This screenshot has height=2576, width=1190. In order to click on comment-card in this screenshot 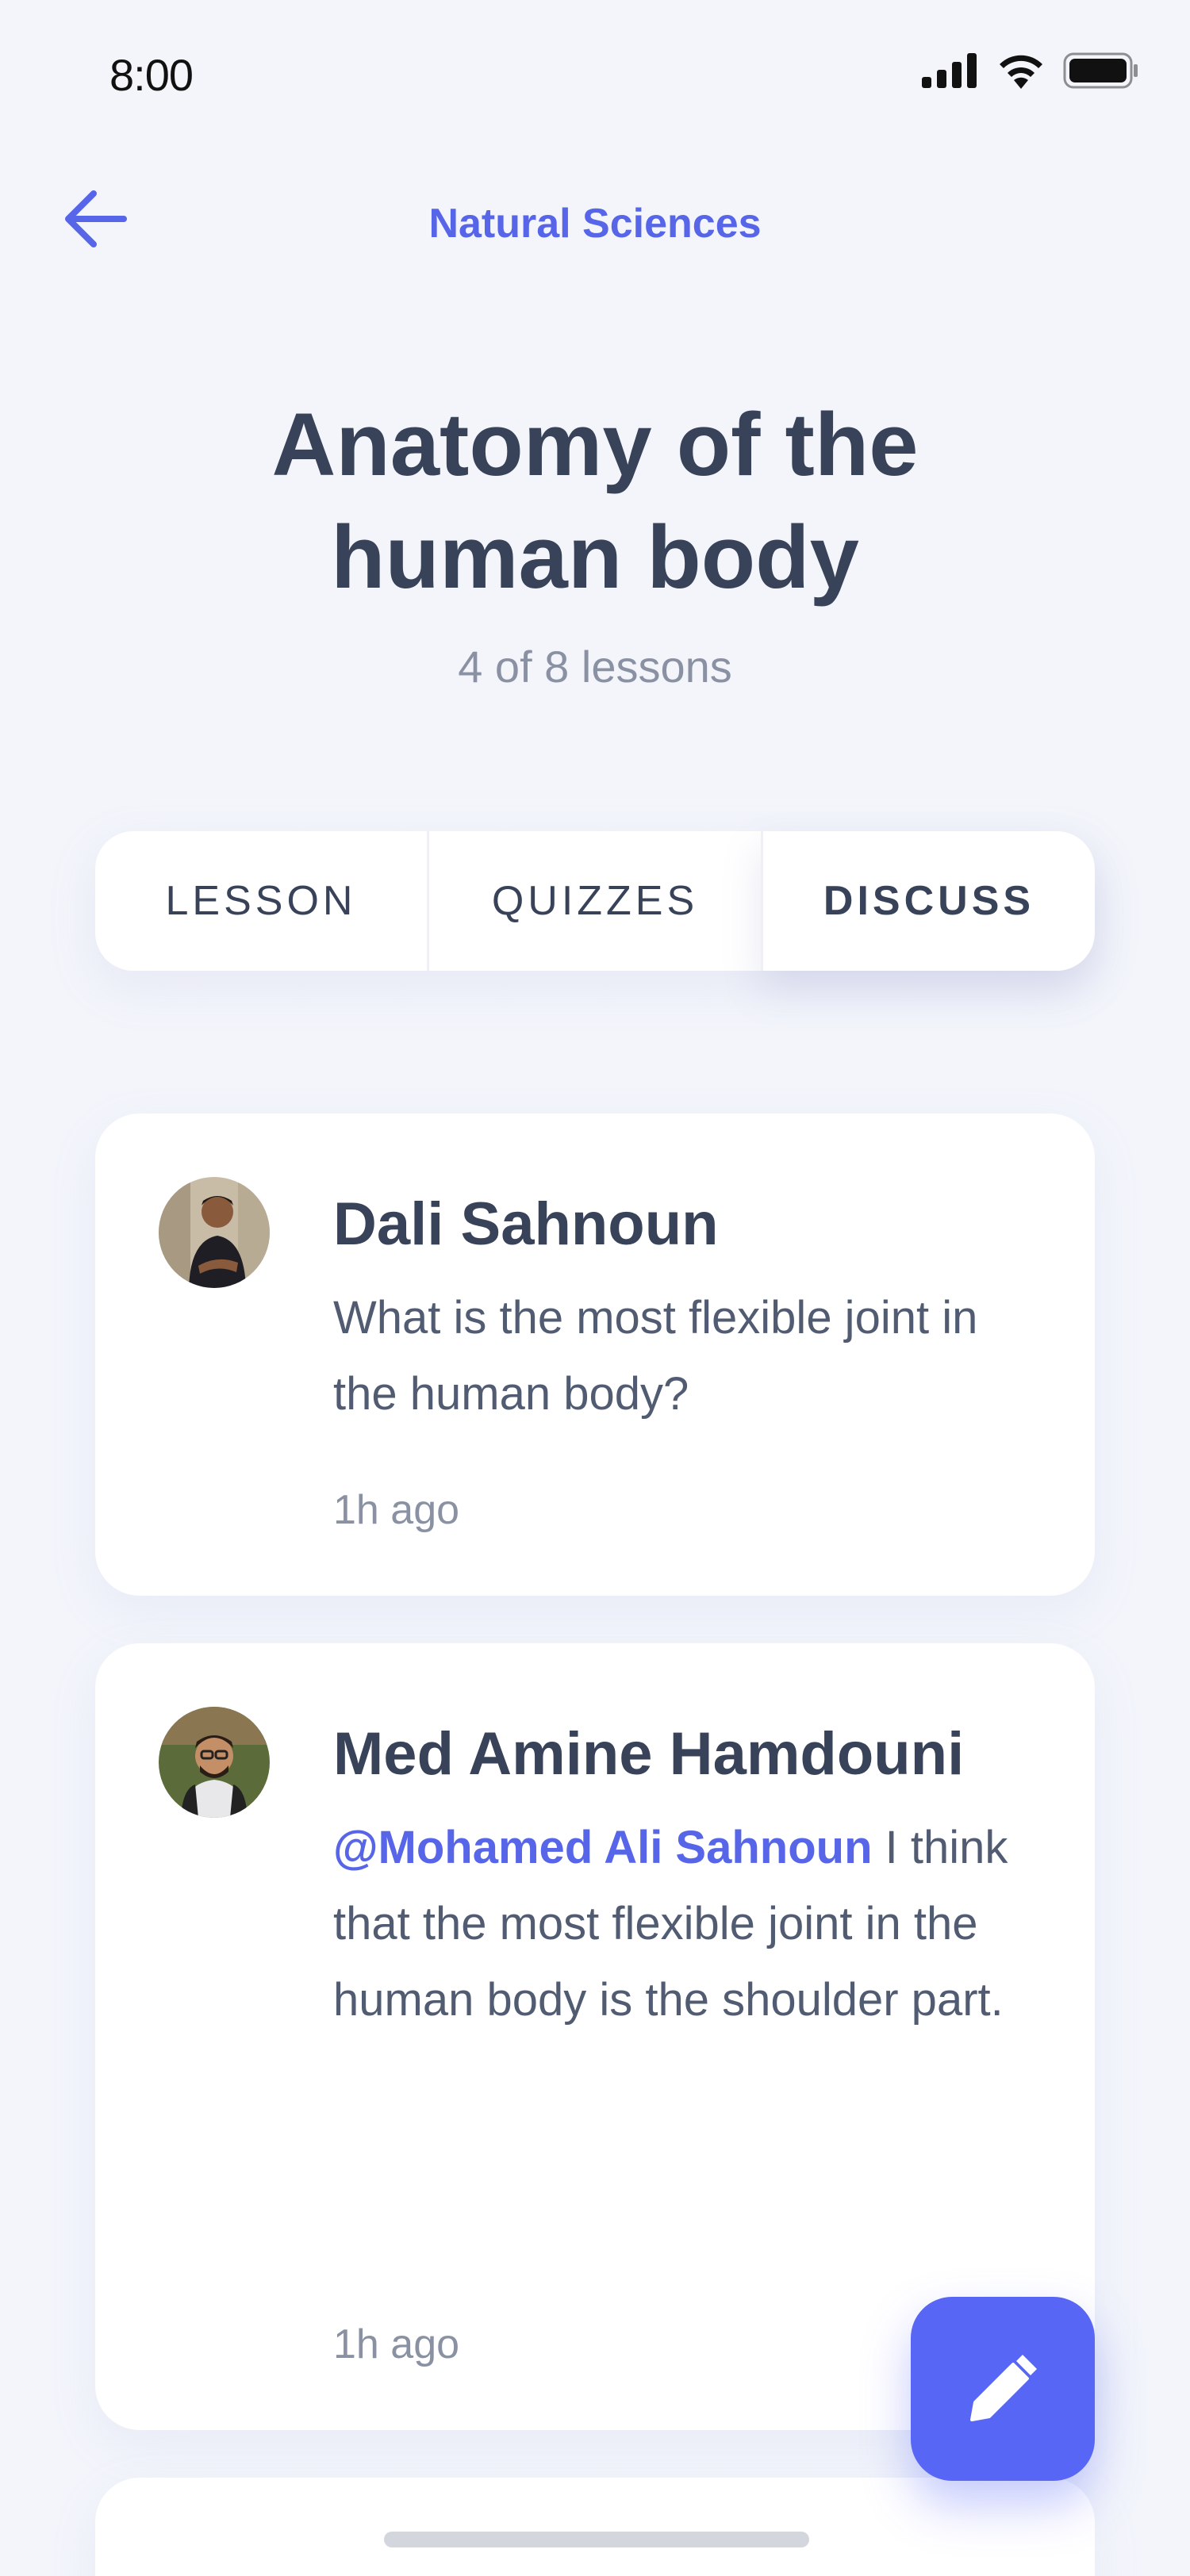, I will do `click(595, 2527)`.